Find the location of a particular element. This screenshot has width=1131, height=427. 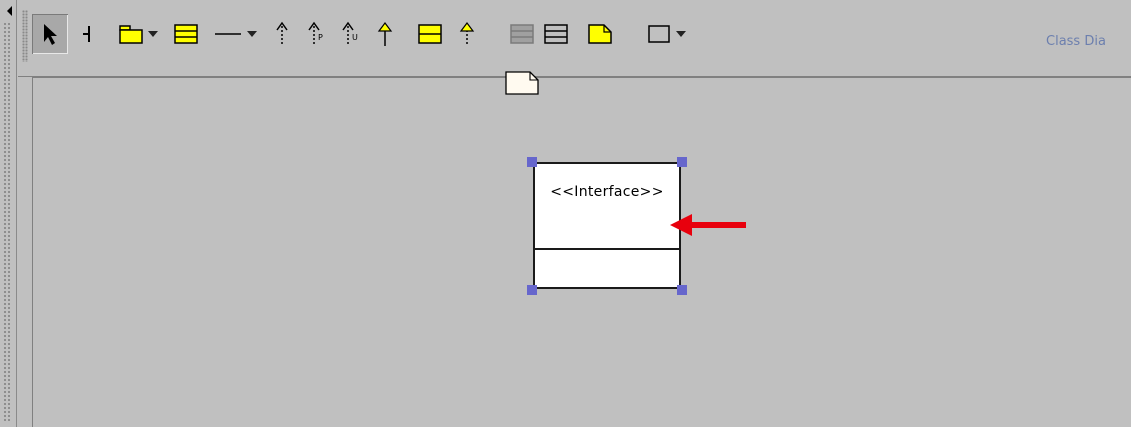

broom-icon is located at coordinates (86, 34).